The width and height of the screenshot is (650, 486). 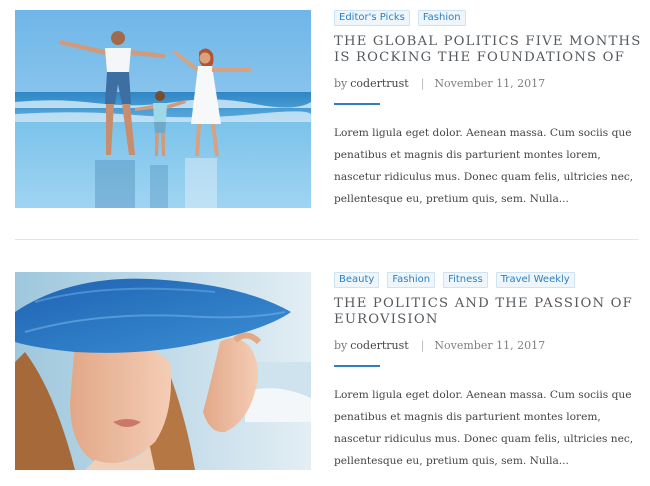 I want to click on tag-fitness: Fitness, so click(x=465, y=280).